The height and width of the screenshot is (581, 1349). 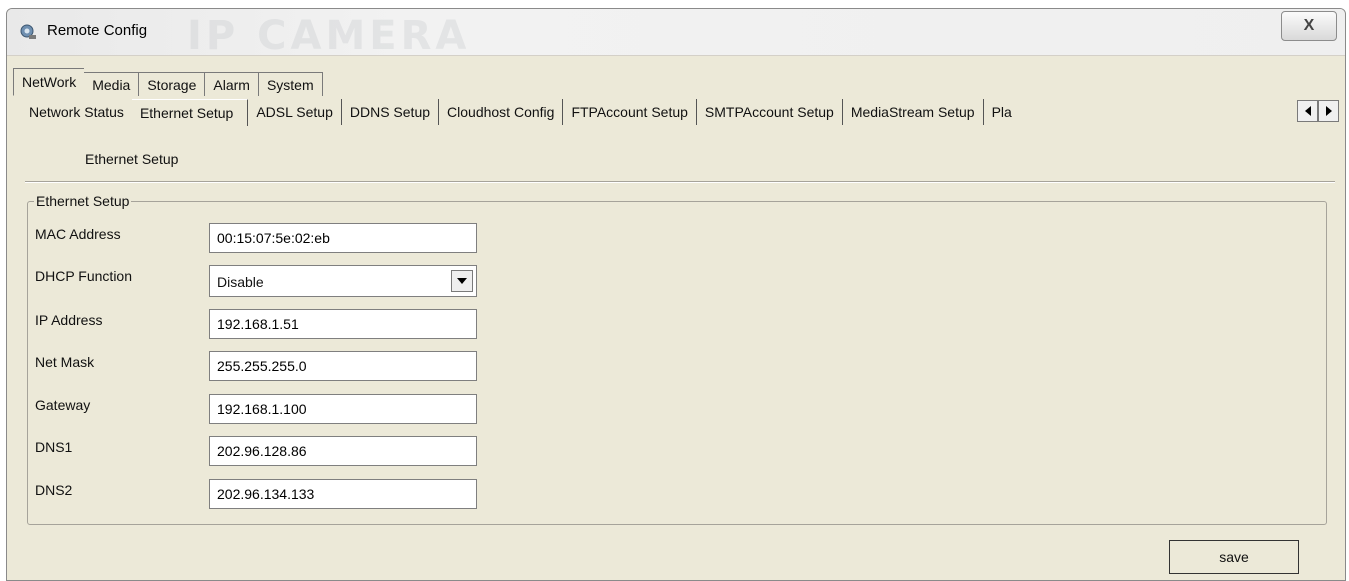 I want to click on arrow-right-icon, so click(x=1328, y=111).